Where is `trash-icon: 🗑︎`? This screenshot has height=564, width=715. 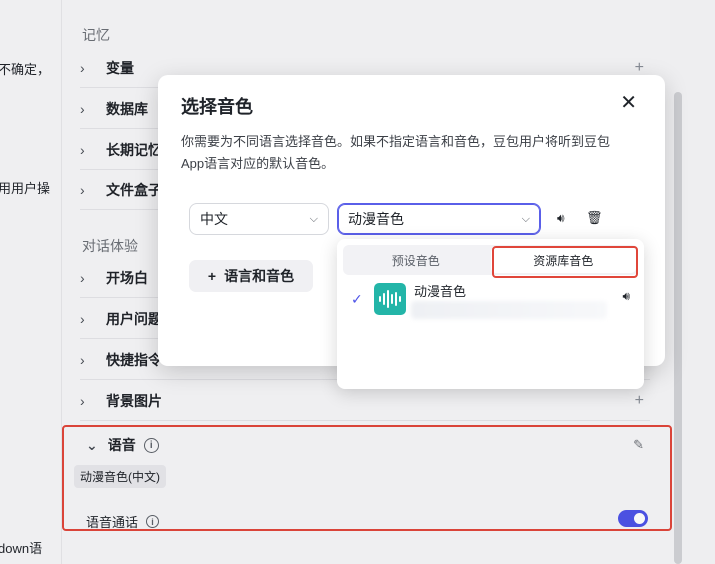 trash-icon: 🗑︎ is located at coordinates (594, 218).